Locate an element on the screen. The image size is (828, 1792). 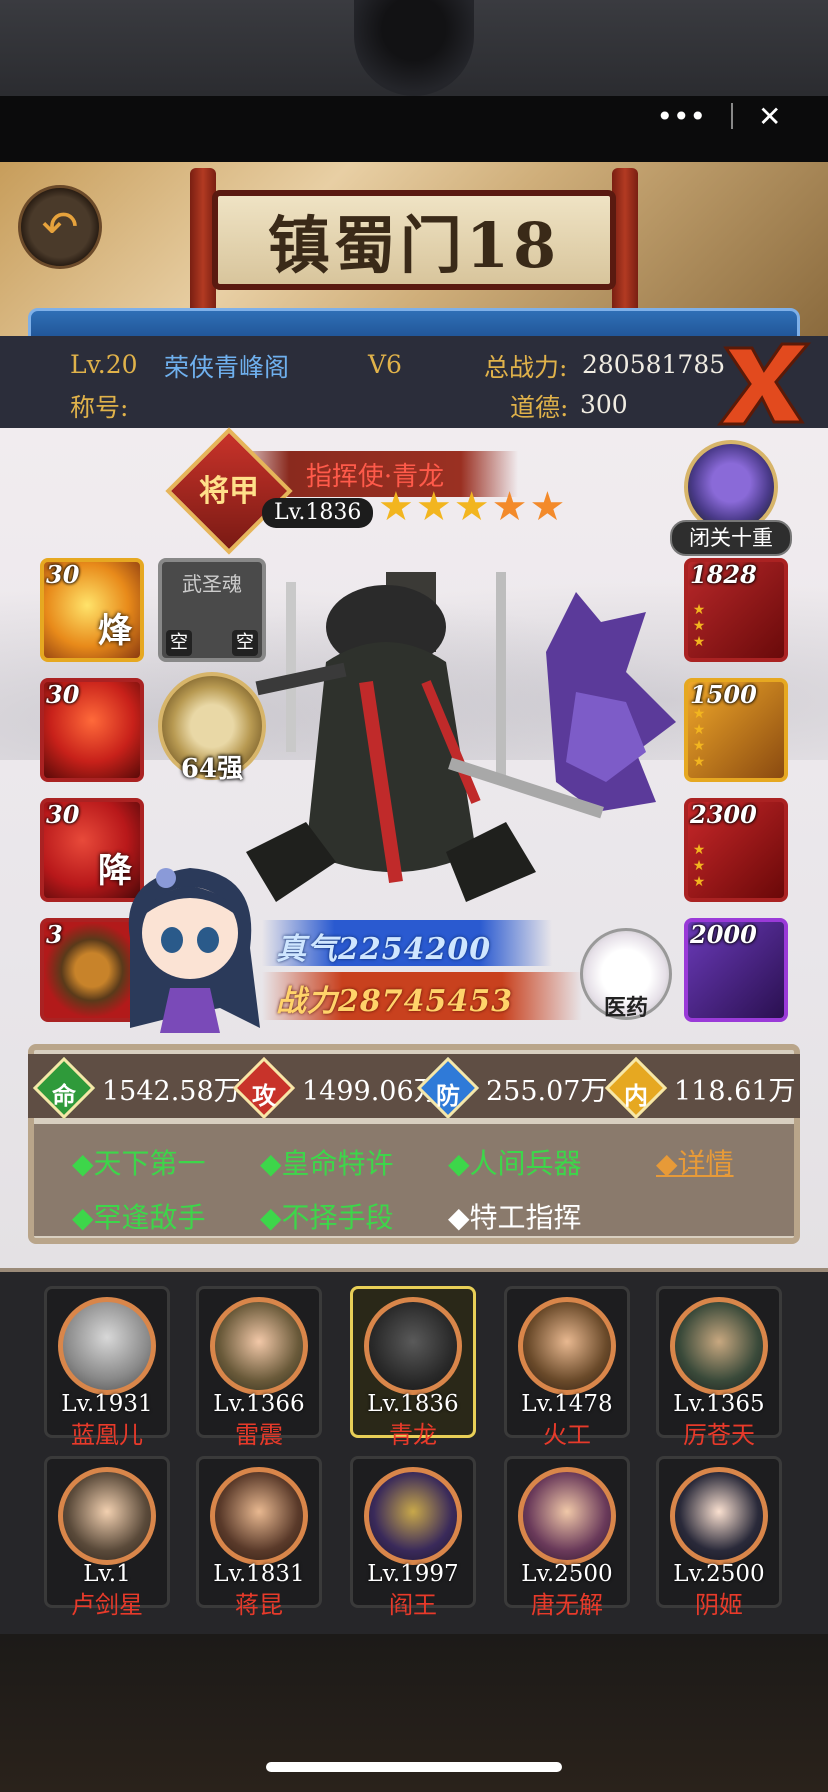
roster-level: Lv.1836 is located at coordinates (413, 1404).